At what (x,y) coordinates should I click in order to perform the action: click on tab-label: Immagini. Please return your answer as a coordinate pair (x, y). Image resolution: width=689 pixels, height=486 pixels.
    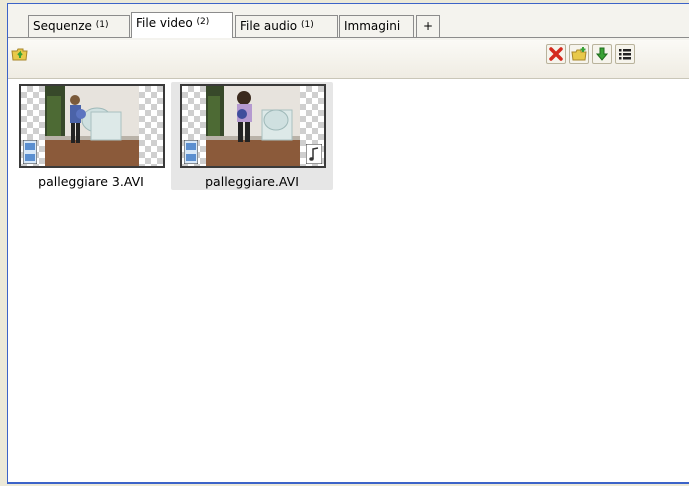
    Looking at the image, I should click on (372, 26).